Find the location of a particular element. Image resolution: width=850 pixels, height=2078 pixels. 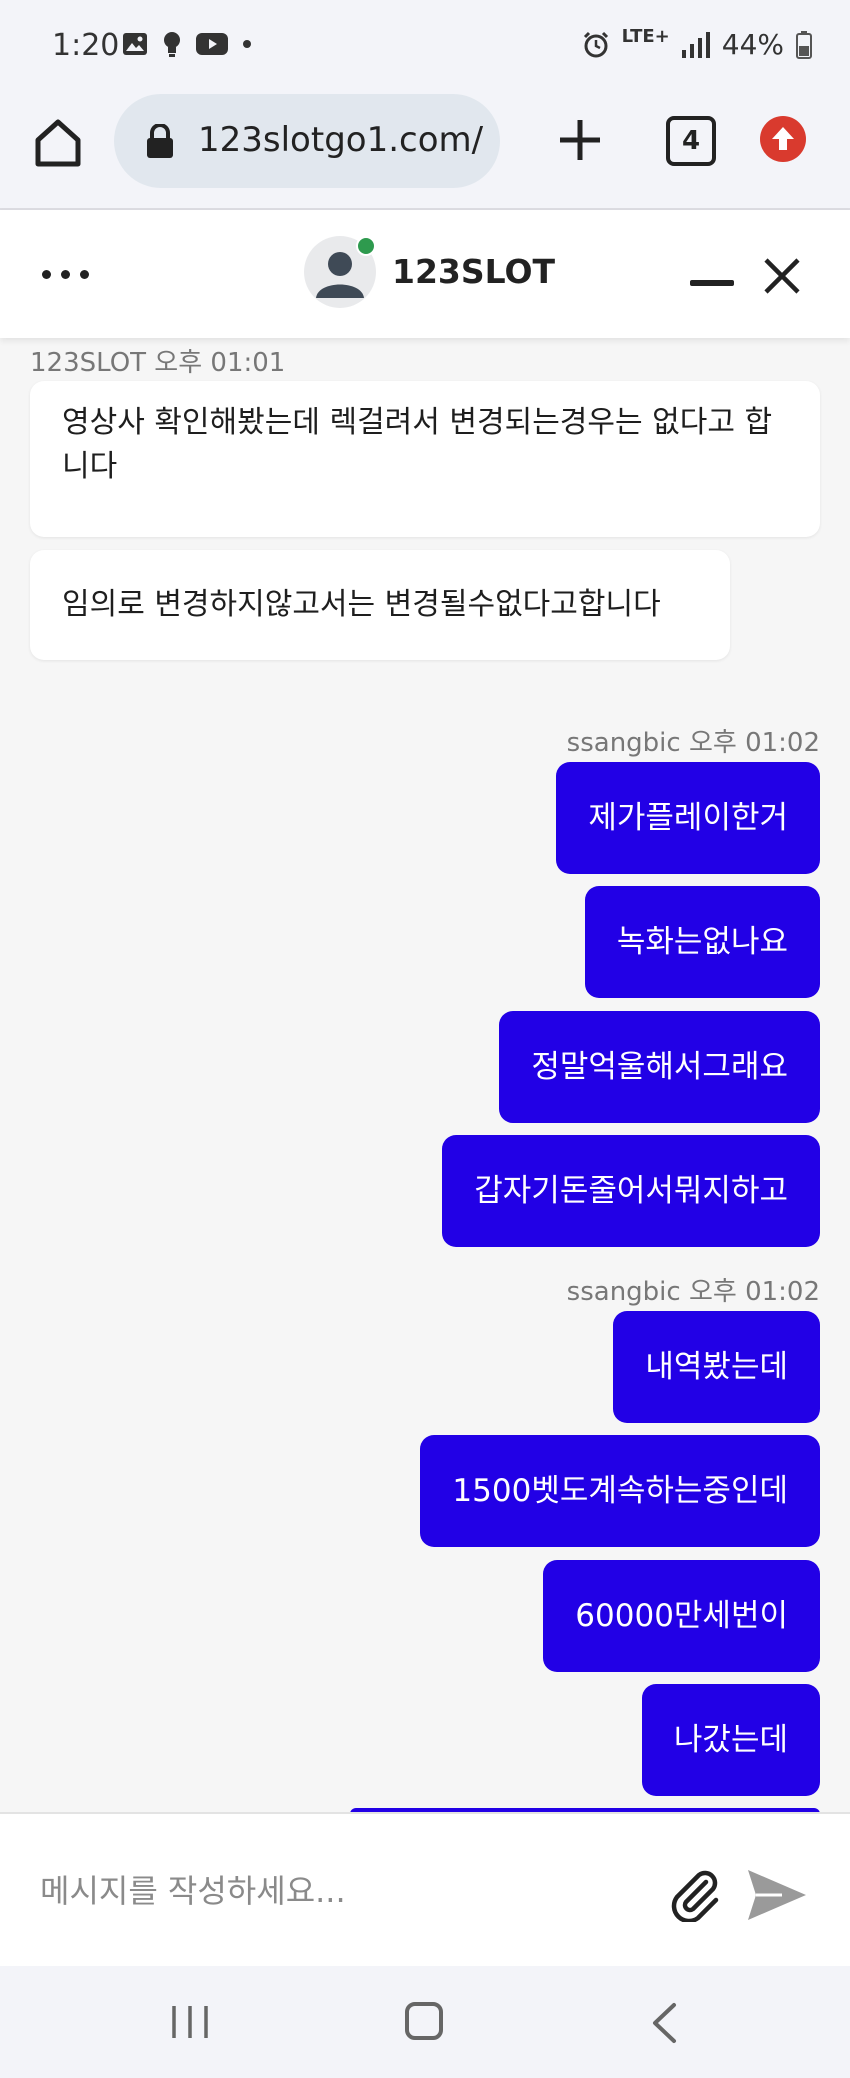

incoming-message: 임의로 변경하지않고서는 변경될수없다고합니다 is located at coordinates (380, 605).